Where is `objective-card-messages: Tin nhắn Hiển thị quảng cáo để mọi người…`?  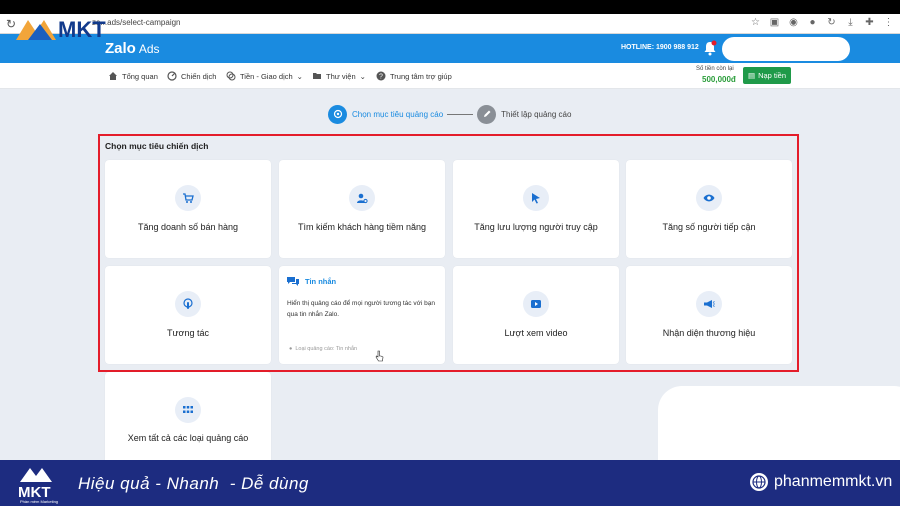 objective-card-messages: Tin nhắn Hiển thị quảng cáo để mọi người… is located at coordinates (362, 315).